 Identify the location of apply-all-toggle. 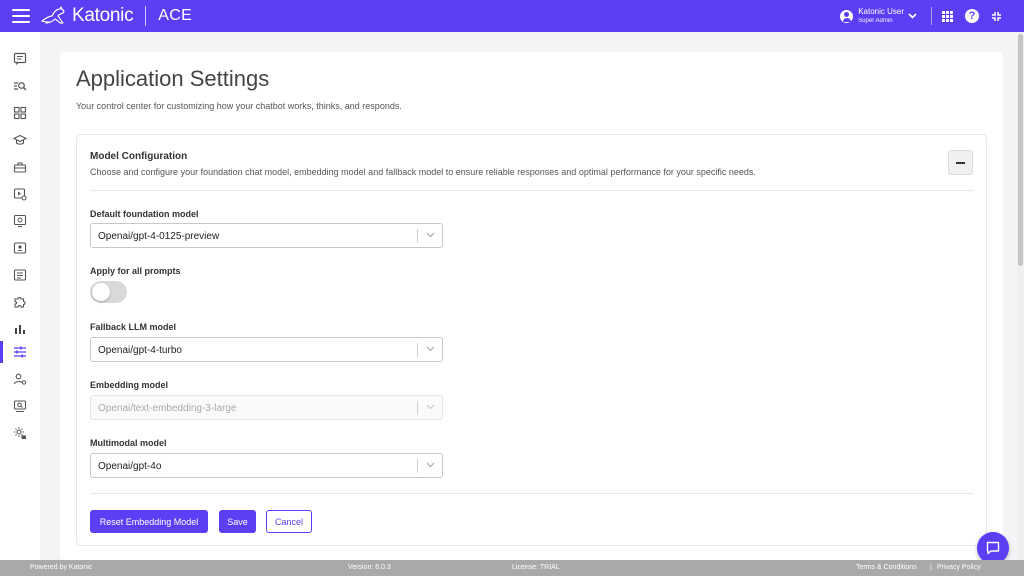
(108, 292).